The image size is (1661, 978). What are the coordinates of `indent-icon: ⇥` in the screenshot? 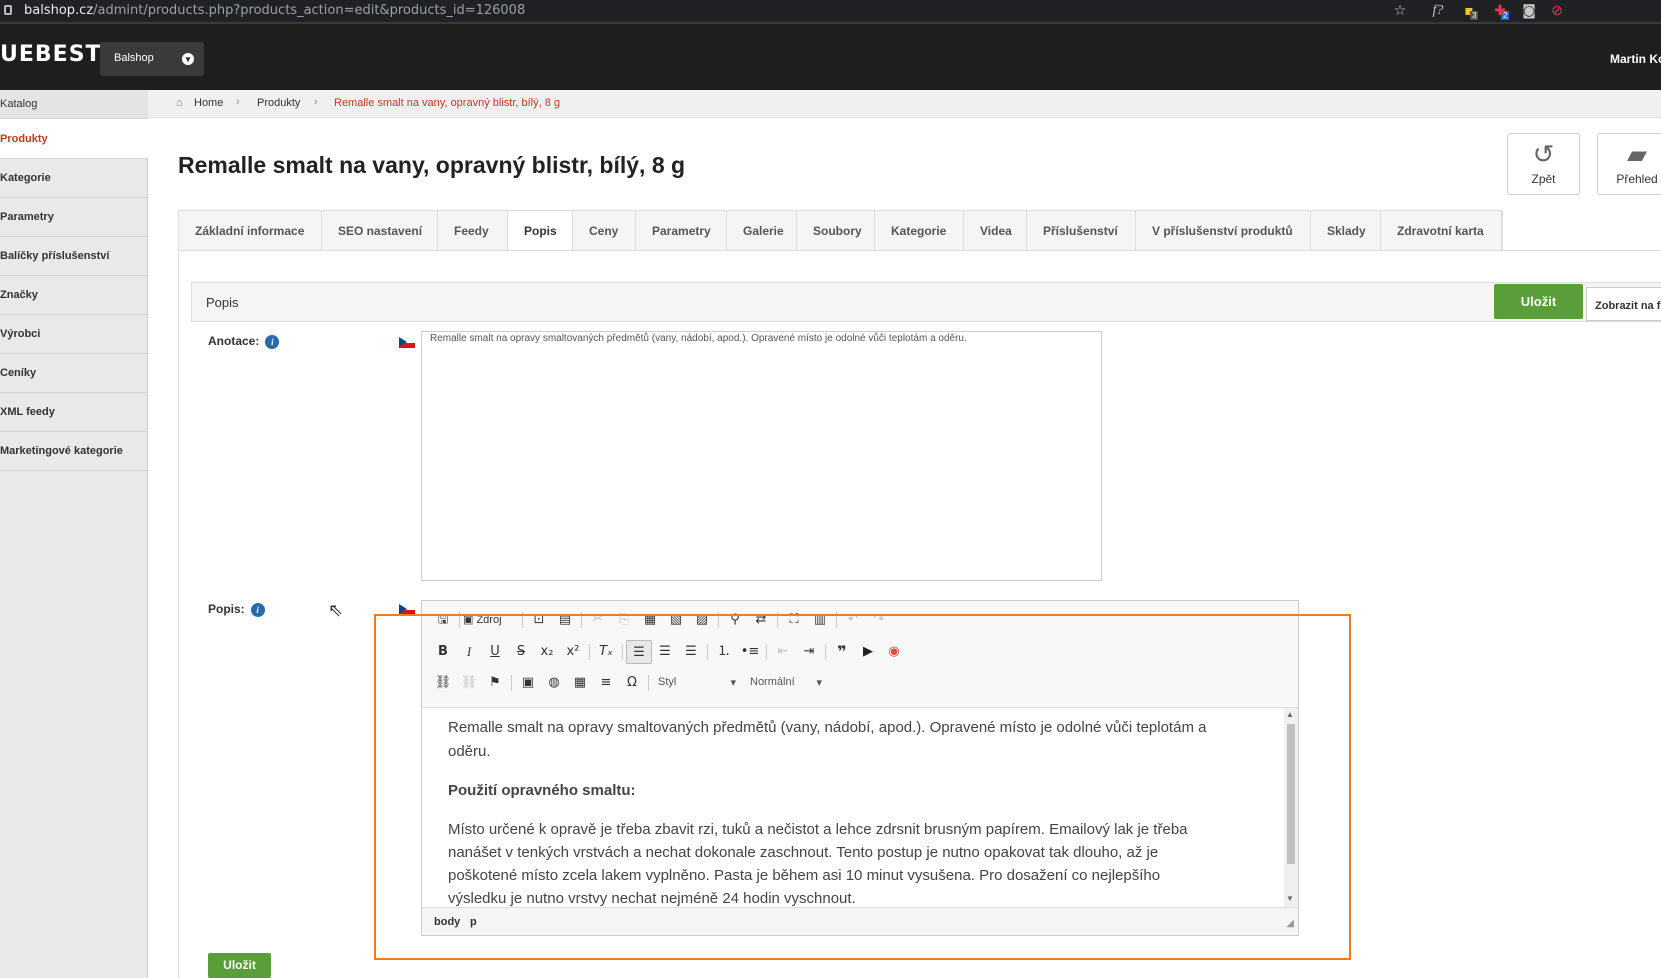 It's located at (809, 652).